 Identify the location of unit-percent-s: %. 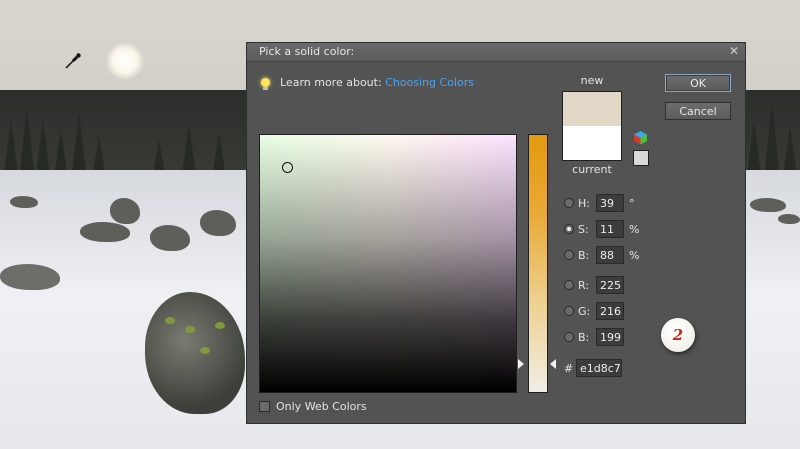
(634, 229).